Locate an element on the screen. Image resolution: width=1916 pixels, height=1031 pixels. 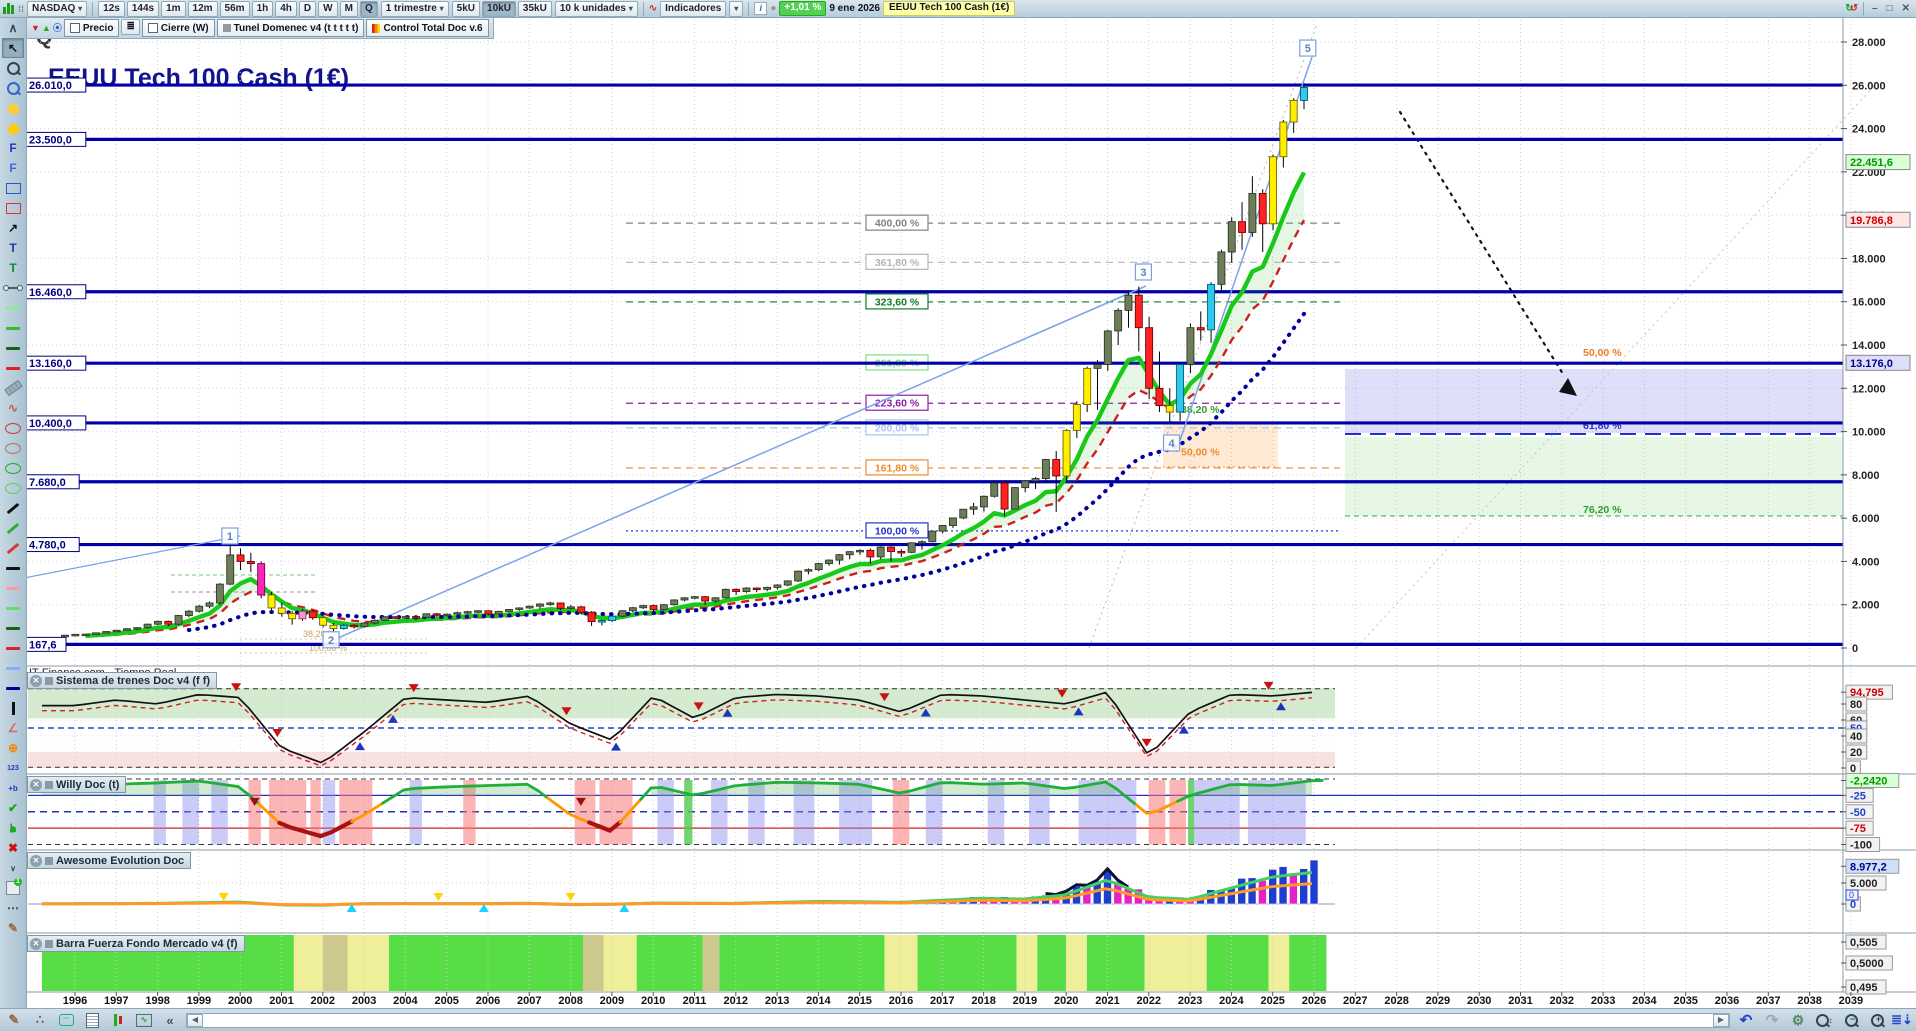
pattern-icon: ∿ is located at coordinates (13, 408).